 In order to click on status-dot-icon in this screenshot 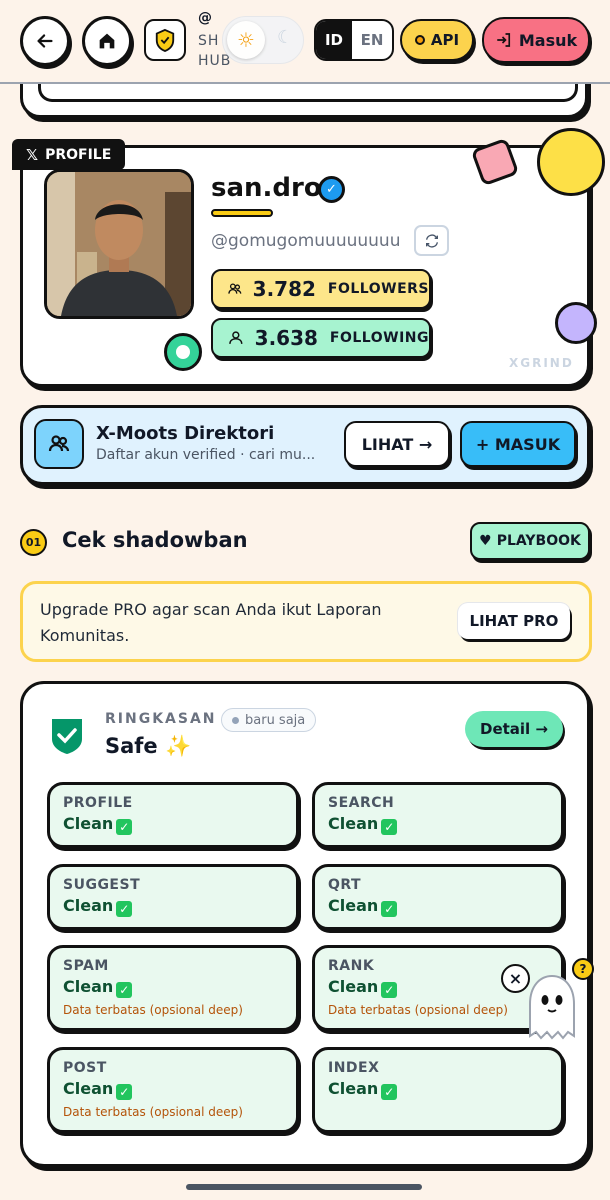, I will do `click(419, 40)`.